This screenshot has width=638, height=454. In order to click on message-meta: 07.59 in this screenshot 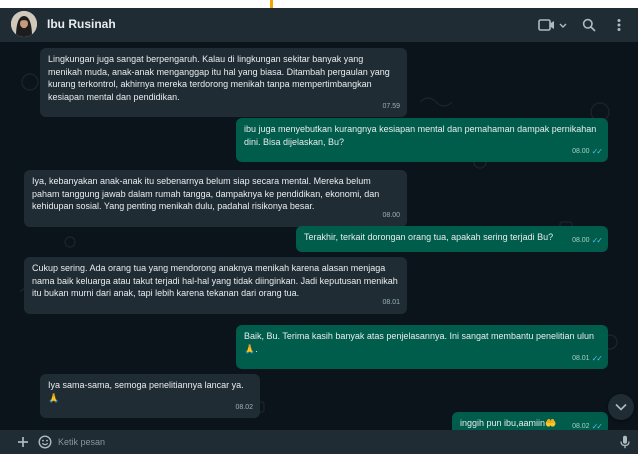, I will do `click(391, 107)`.